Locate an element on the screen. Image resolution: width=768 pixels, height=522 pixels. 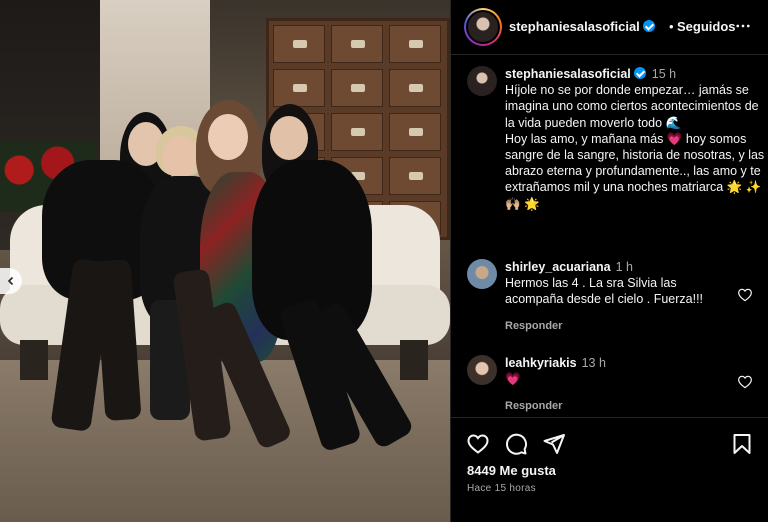
comment-time: 1 h is located at coordinates (624, 267).